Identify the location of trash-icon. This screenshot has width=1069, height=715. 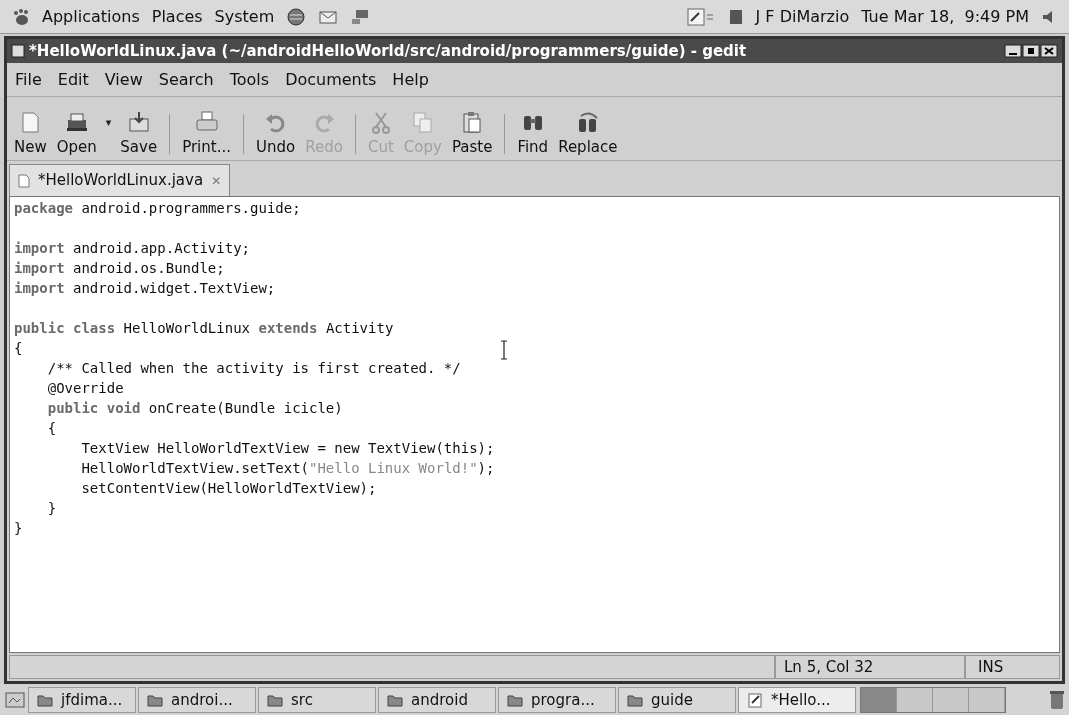
(1057, 700).